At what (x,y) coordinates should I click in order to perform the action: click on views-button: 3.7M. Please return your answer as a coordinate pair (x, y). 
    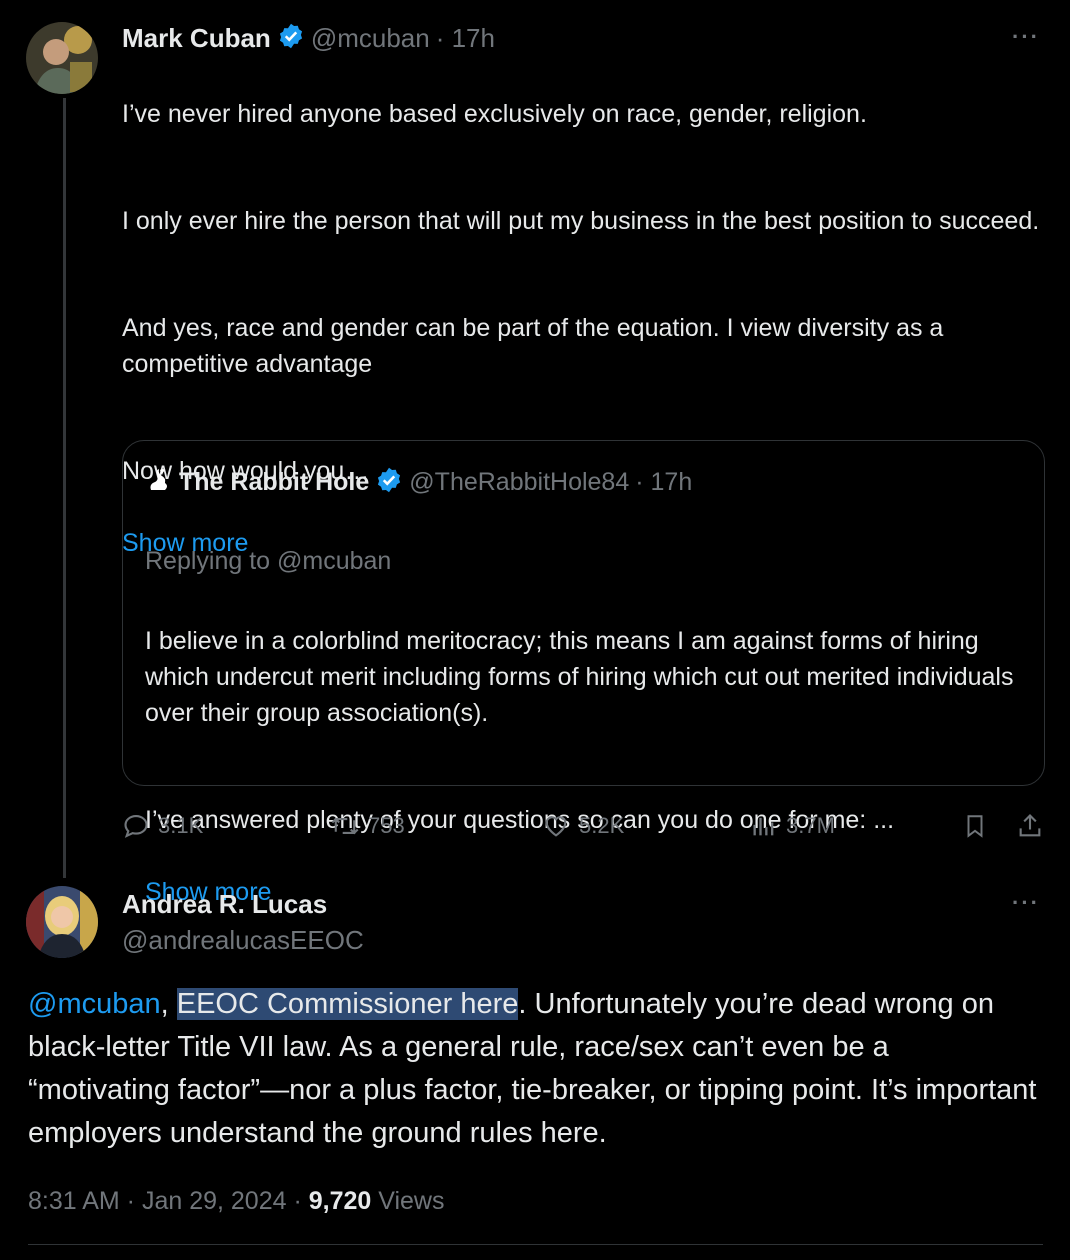
    Looking at the image, I should click on (792, 826).